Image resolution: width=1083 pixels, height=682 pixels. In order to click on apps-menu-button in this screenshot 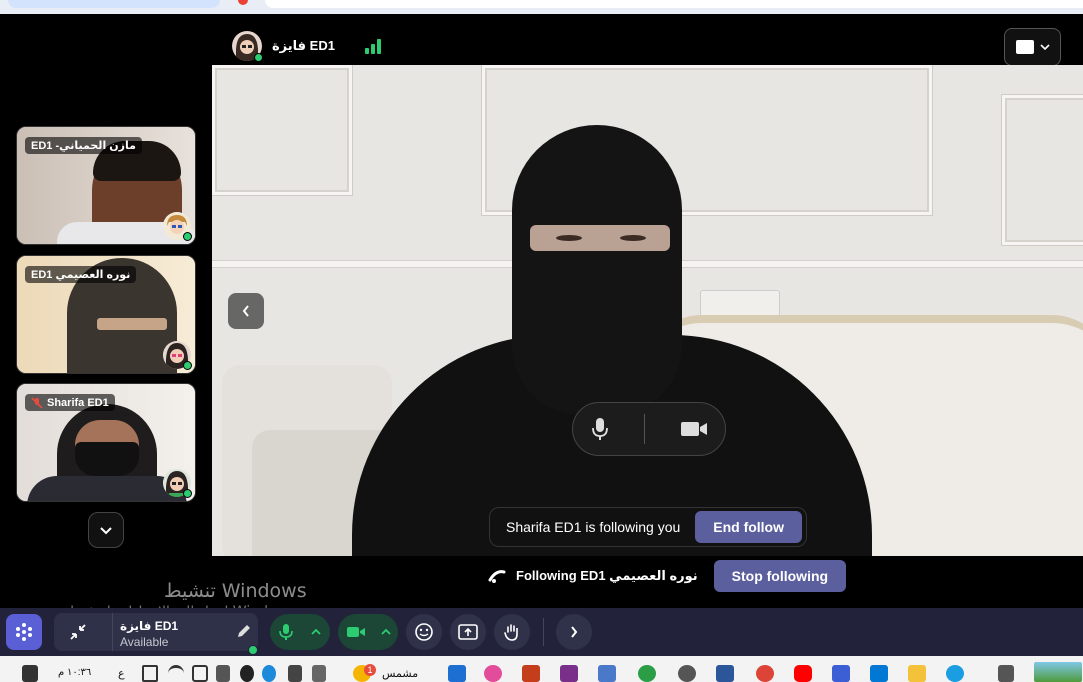, I will do `click(24, 632)`.